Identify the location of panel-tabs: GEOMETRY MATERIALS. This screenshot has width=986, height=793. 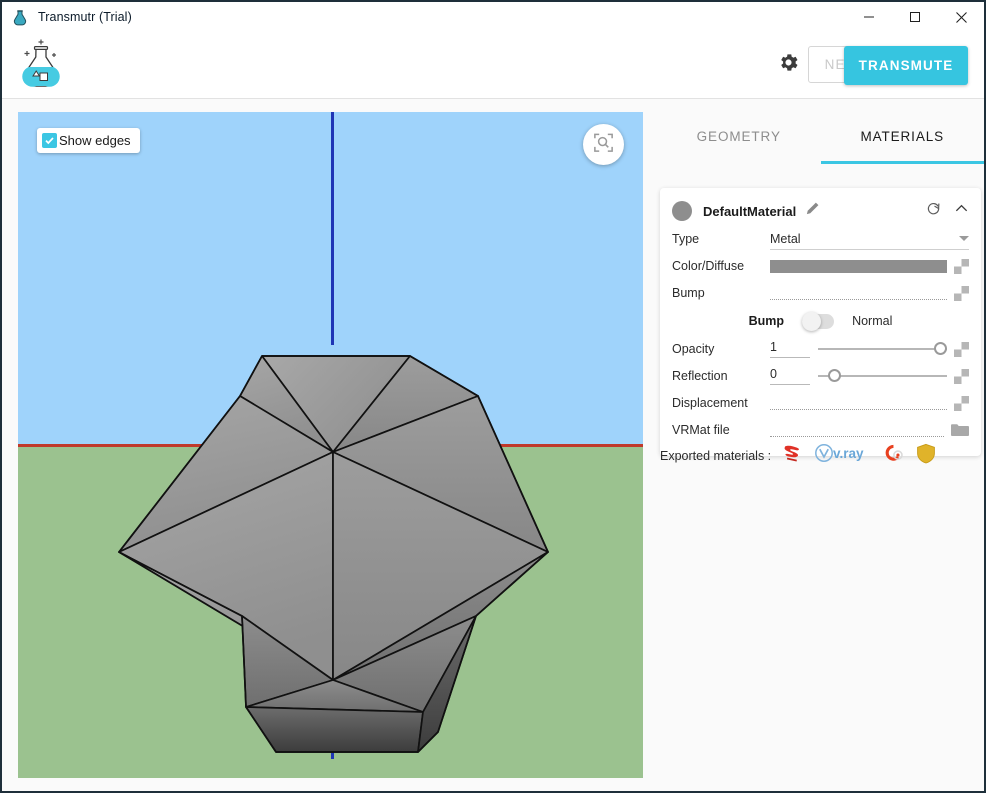
(820, 138).